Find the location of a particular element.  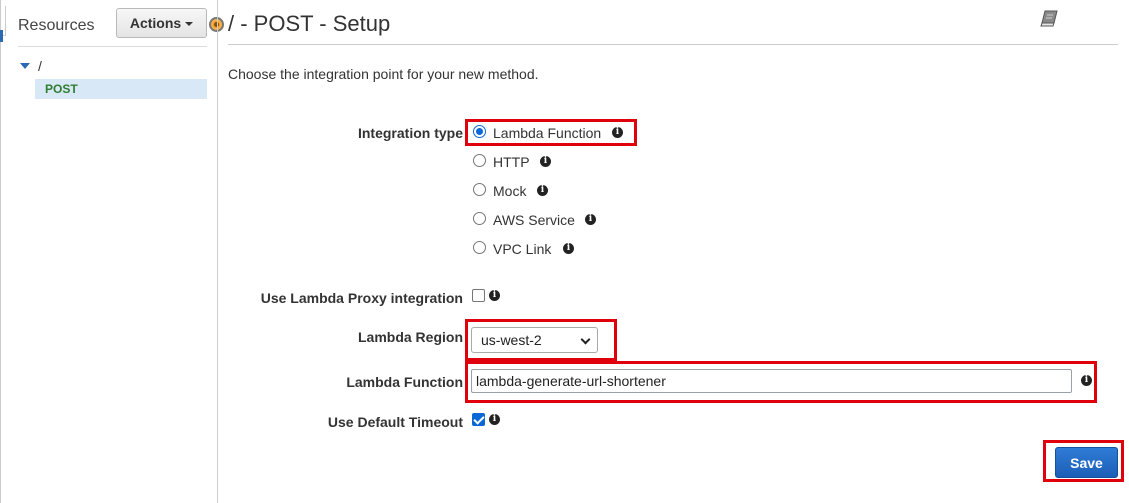

lambda-function-label: Lambda Function is located at coordinates (404, 382).